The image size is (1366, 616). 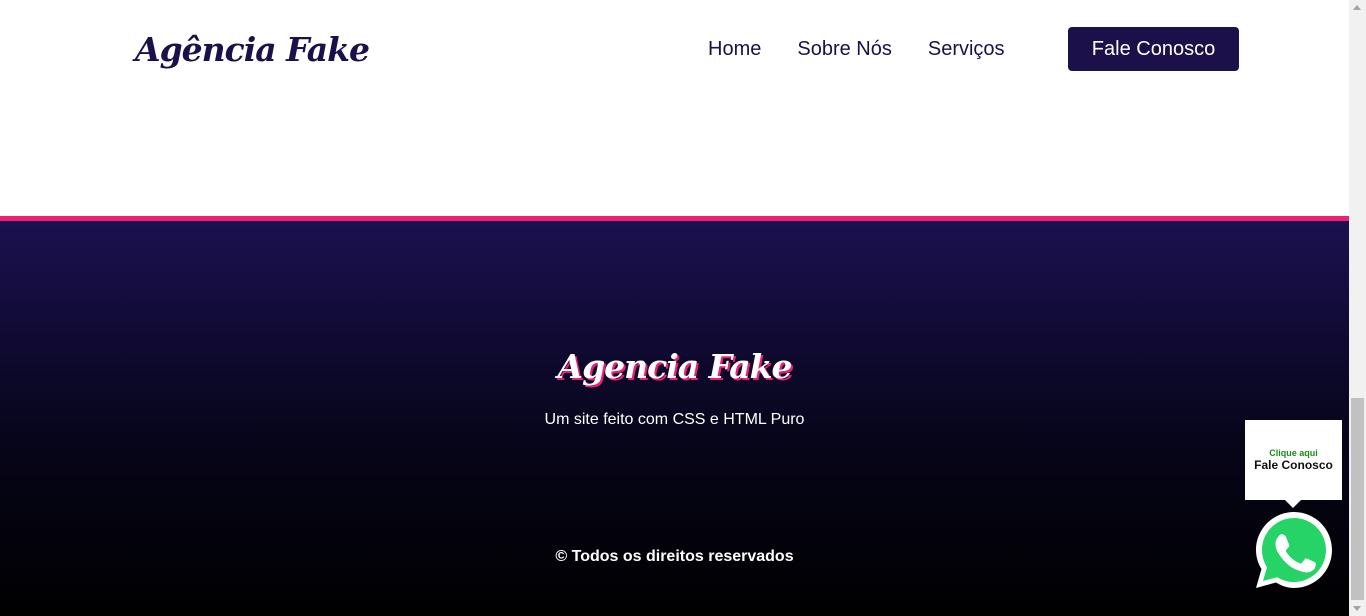 I want to click on nav-link-home: Home, so click(x=734, y=49).